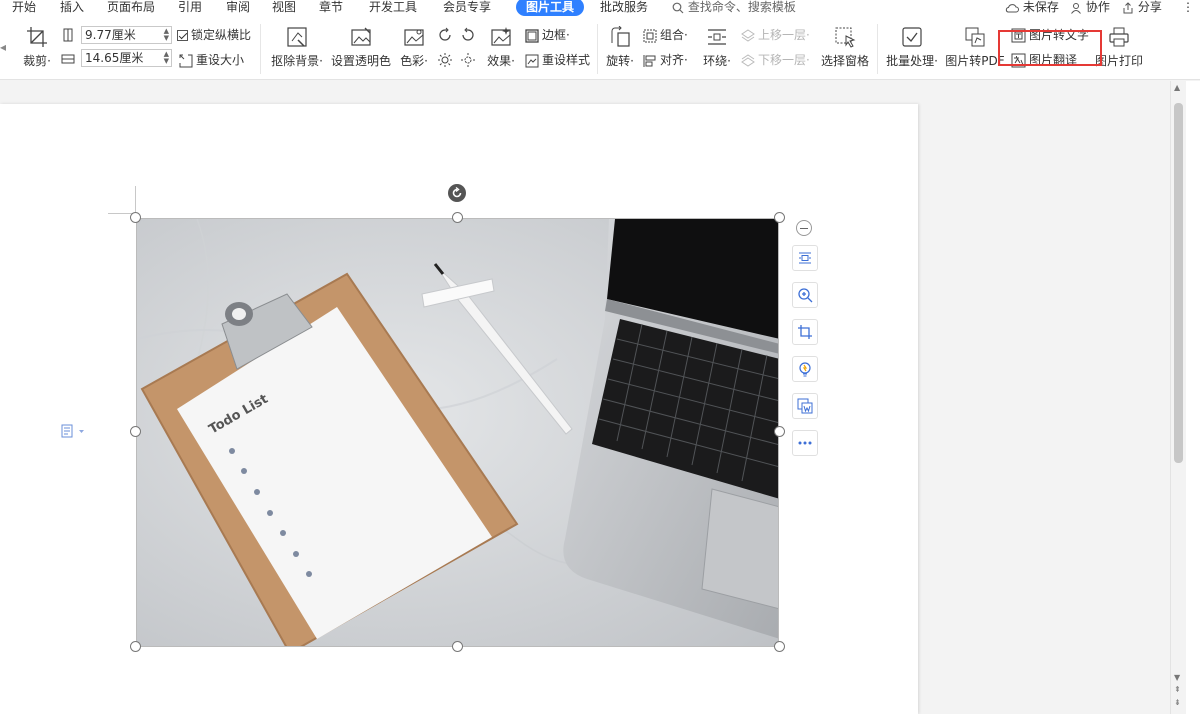 This screenshot has width=1200, height=714. I want to click on color-icon, so click(414, 37).